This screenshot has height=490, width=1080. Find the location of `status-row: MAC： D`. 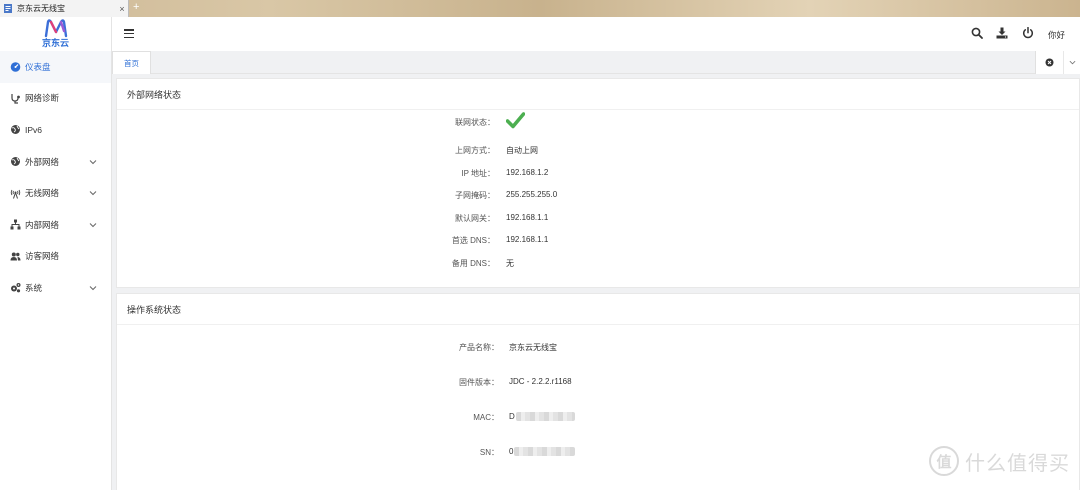

status-row: MAC： D is located at coordinates (598, 419).